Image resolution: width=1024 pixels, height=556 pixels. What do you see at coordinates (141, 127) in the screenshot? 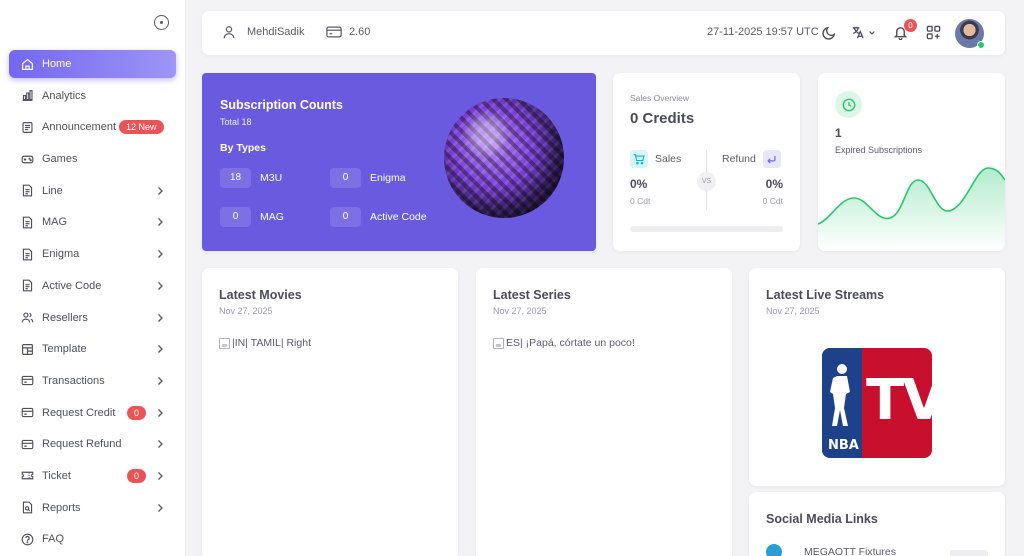
I see `sidebar-item-badge: 12 New` at bounding box center [141, 127].